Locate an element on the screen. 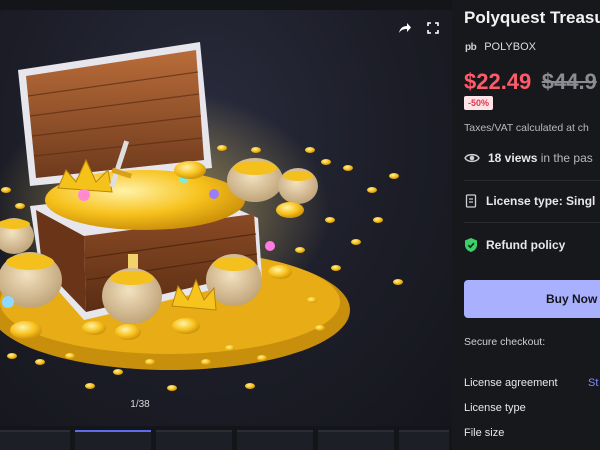 Image resolution: width=600 pixels, height=450 pixels. license-type-label: License type: Singl is located at coordinates (541, 201).